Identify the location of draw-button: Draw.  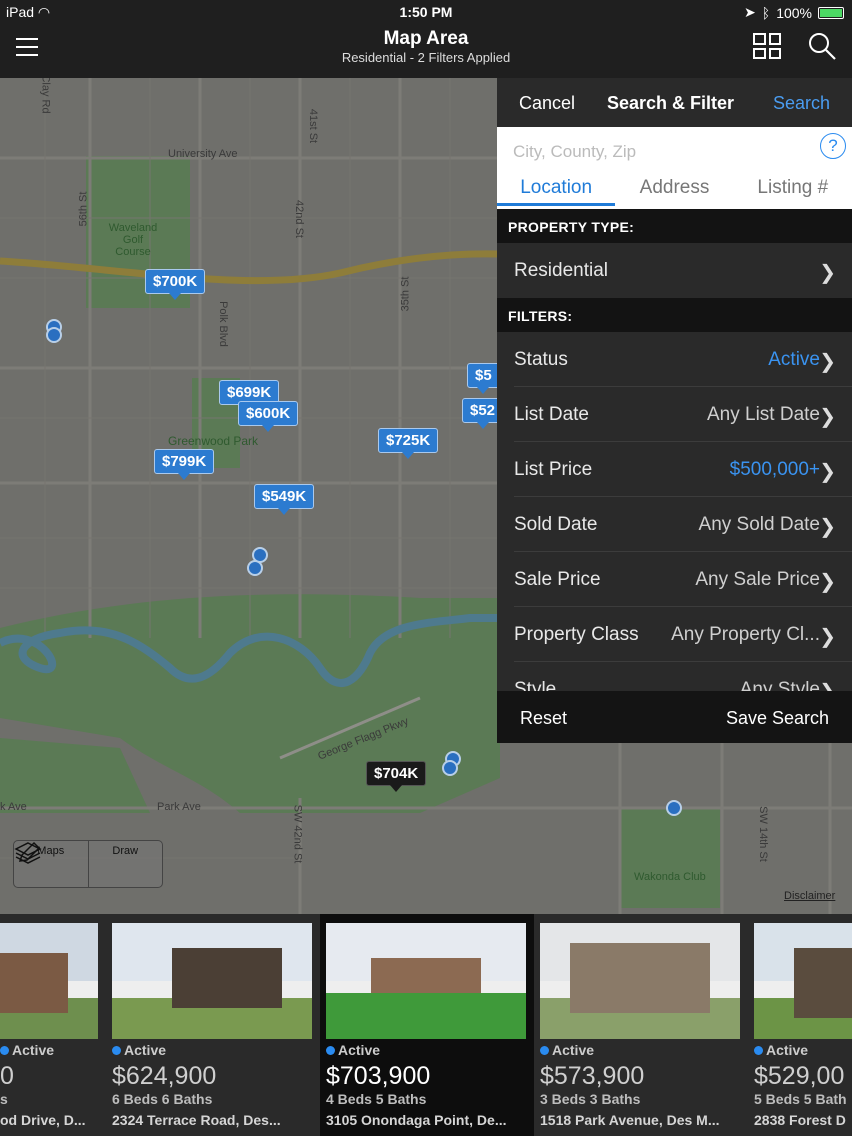
(90, 864).